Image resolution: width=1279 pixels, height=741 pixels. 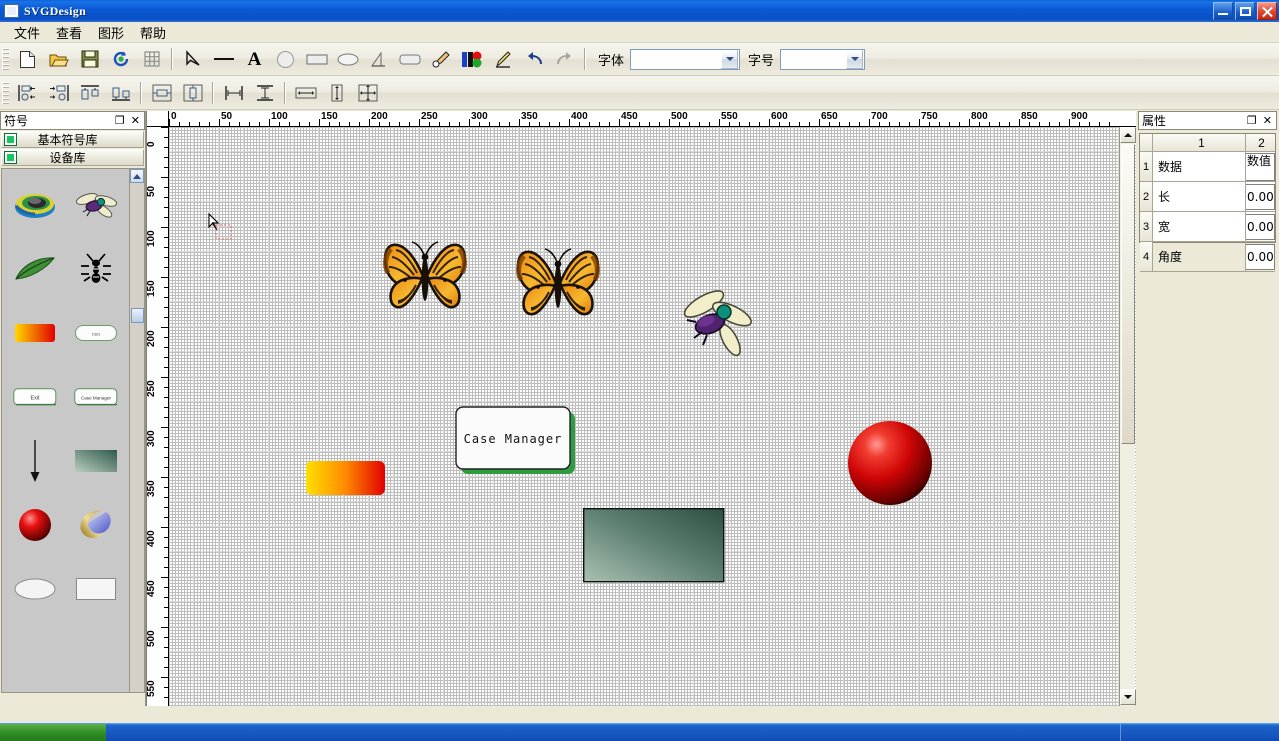 I want to click on symbol-panel-scrollbar, so click(x=136, y=430).